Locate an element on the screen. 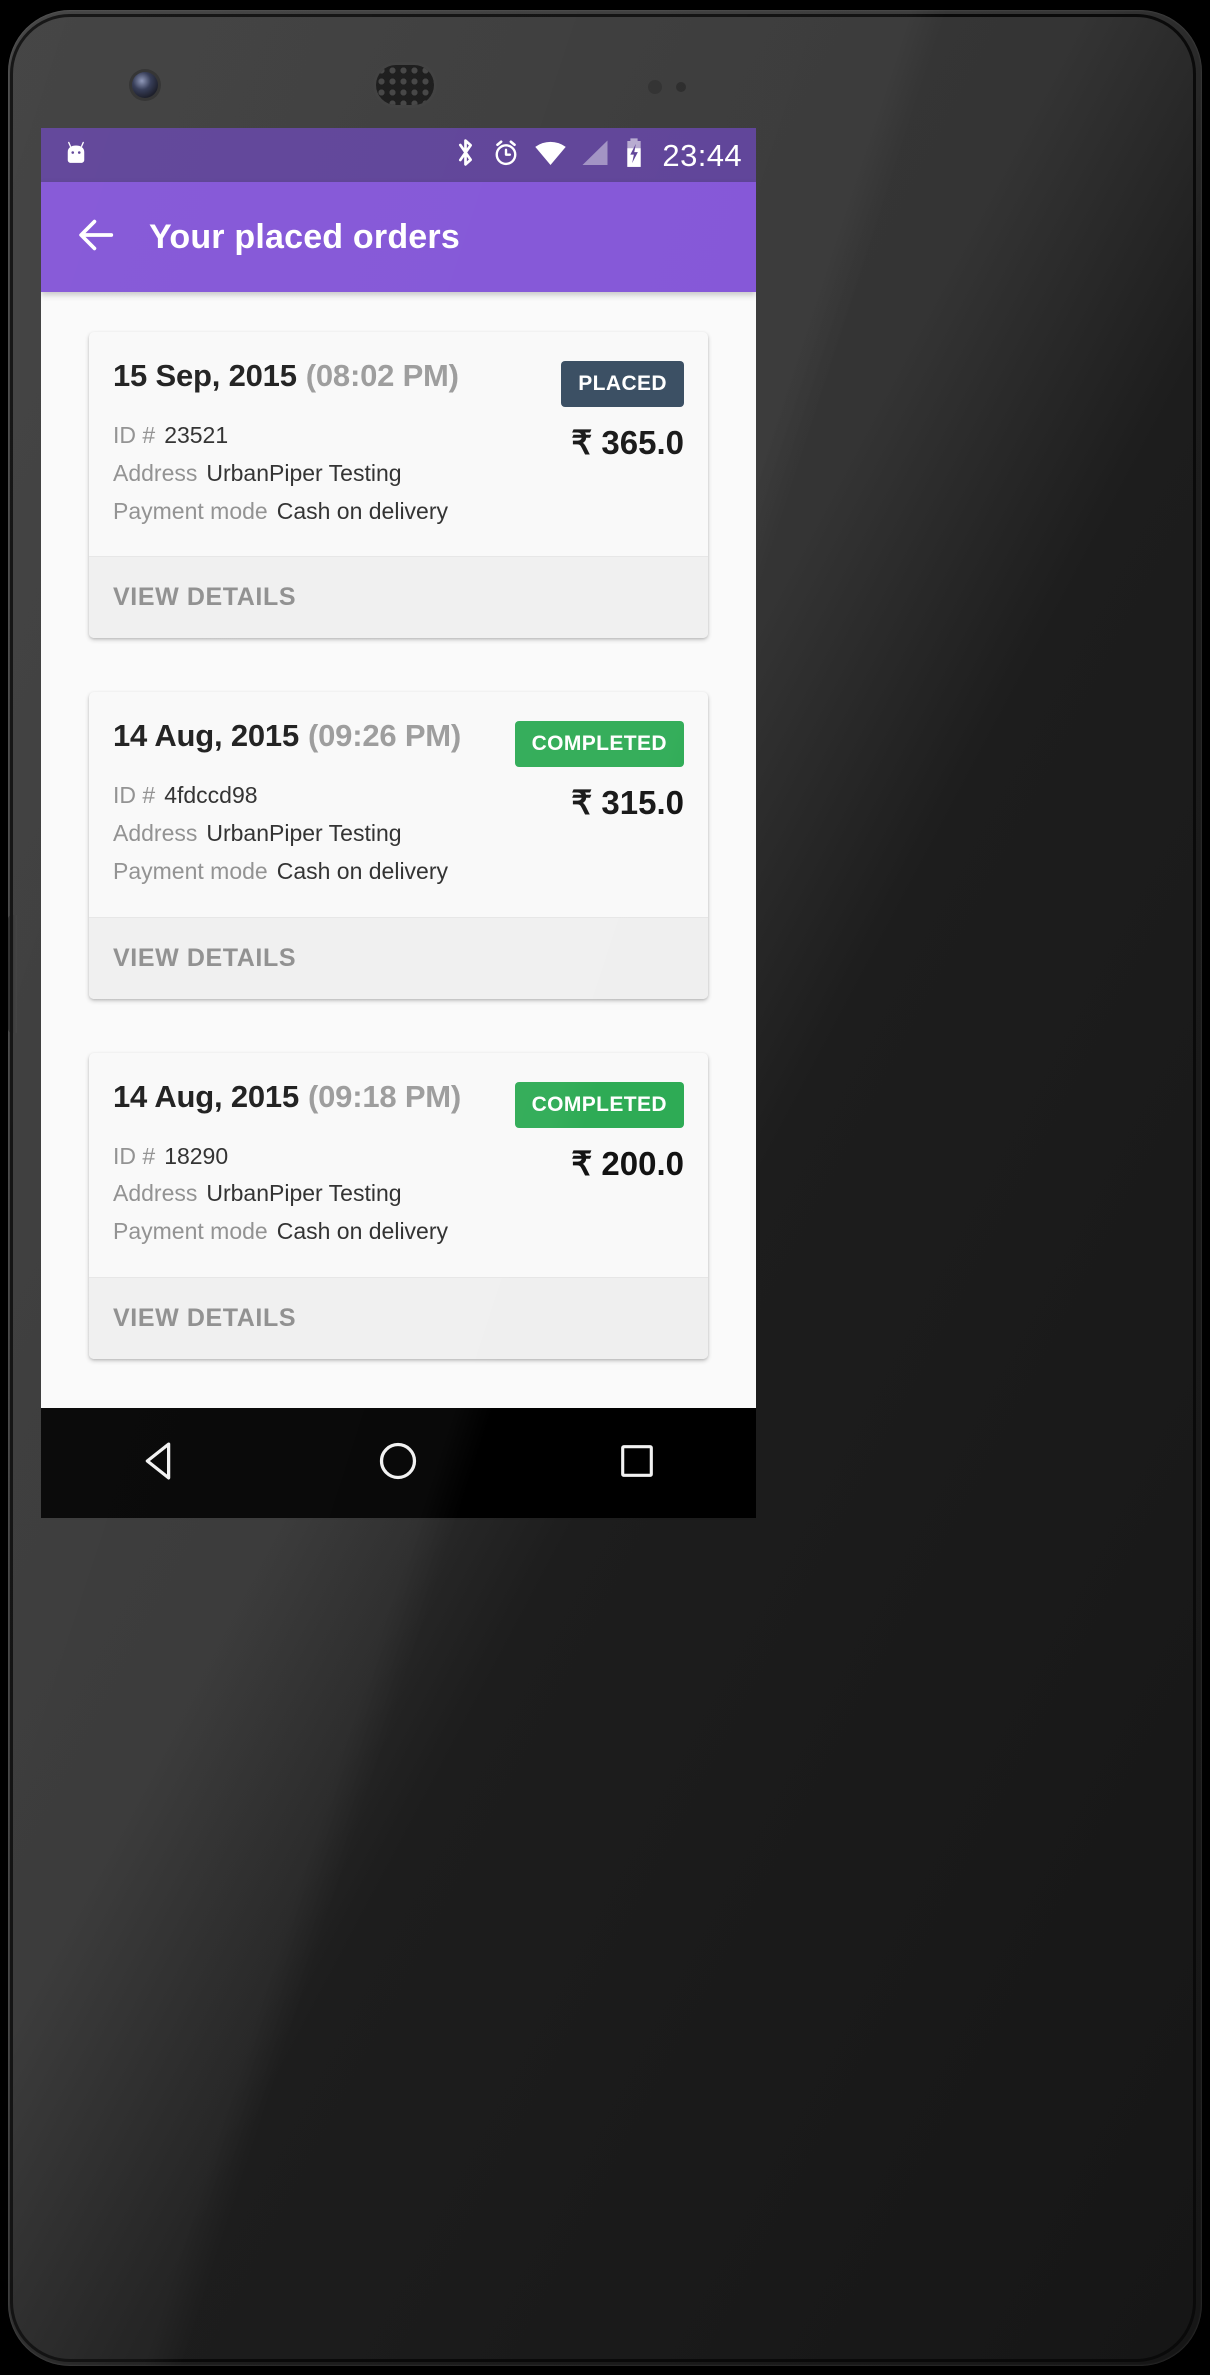 Image resolution: width=1210 pixels, height=2375 pixels. earpiece-speaker is located at coordinates (405, 85).